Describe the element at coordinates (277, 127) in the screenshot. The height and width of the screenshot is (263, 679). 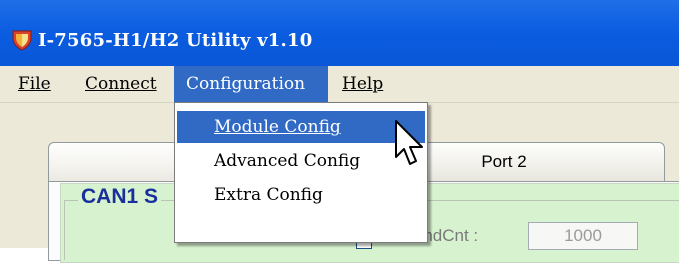
I see `menu-item-module-config-label: Module Config` at that location.